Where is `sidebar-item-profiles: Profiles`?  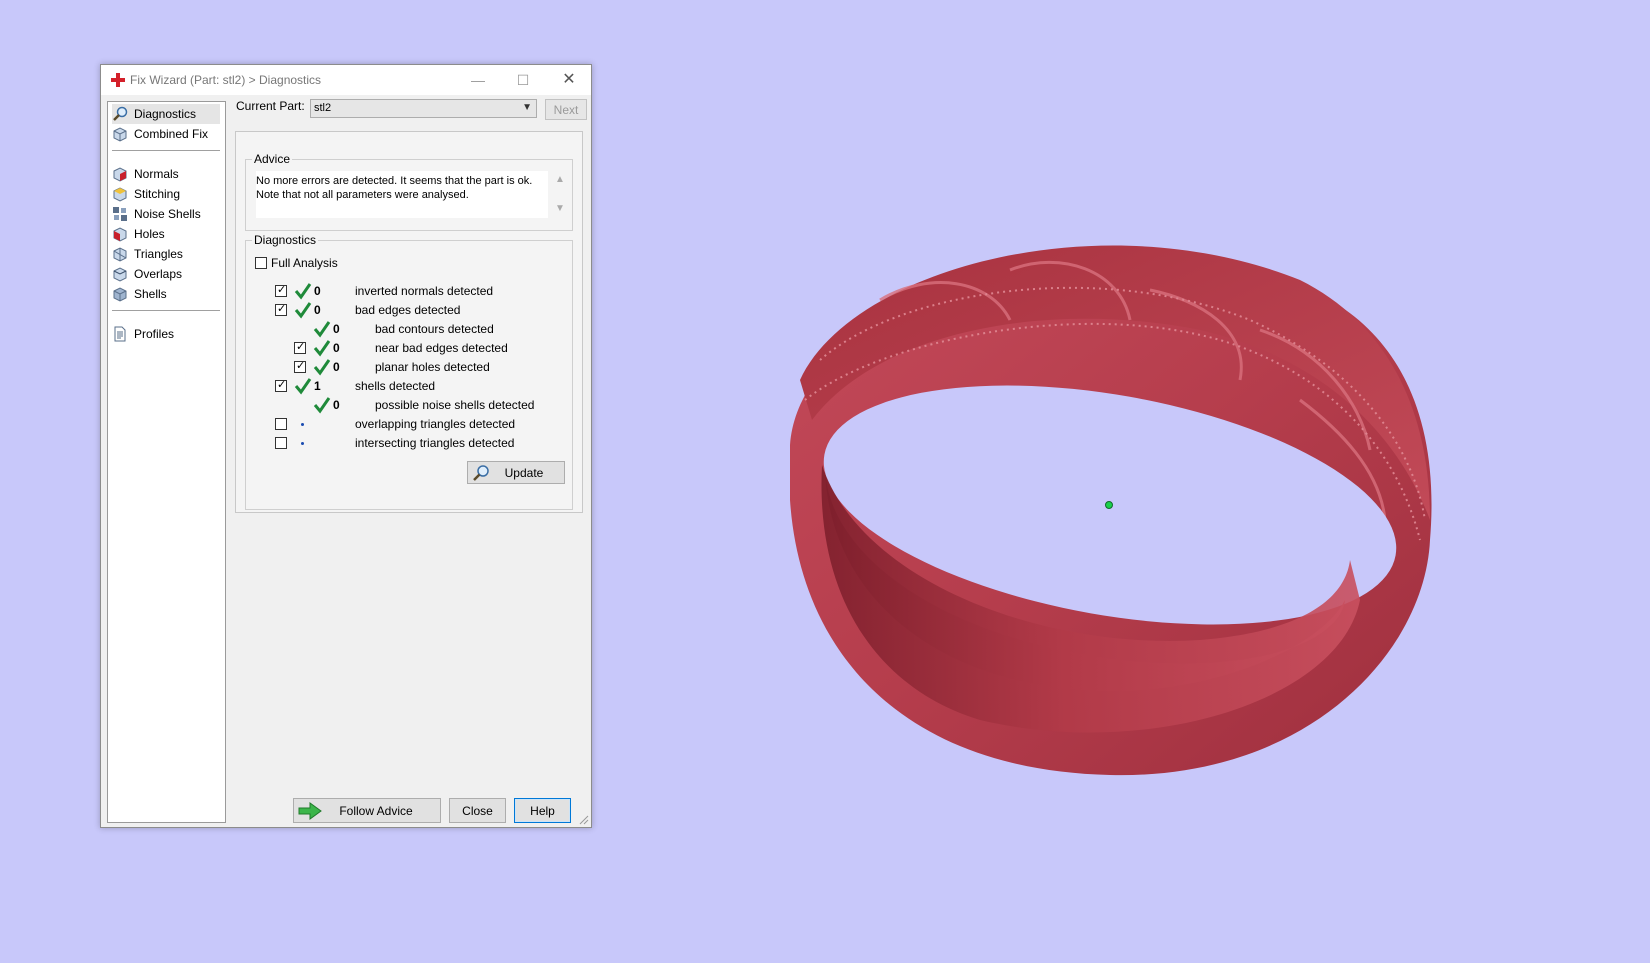
sidebar-item-profiles: Profiles is located at coordinates (166, 334).